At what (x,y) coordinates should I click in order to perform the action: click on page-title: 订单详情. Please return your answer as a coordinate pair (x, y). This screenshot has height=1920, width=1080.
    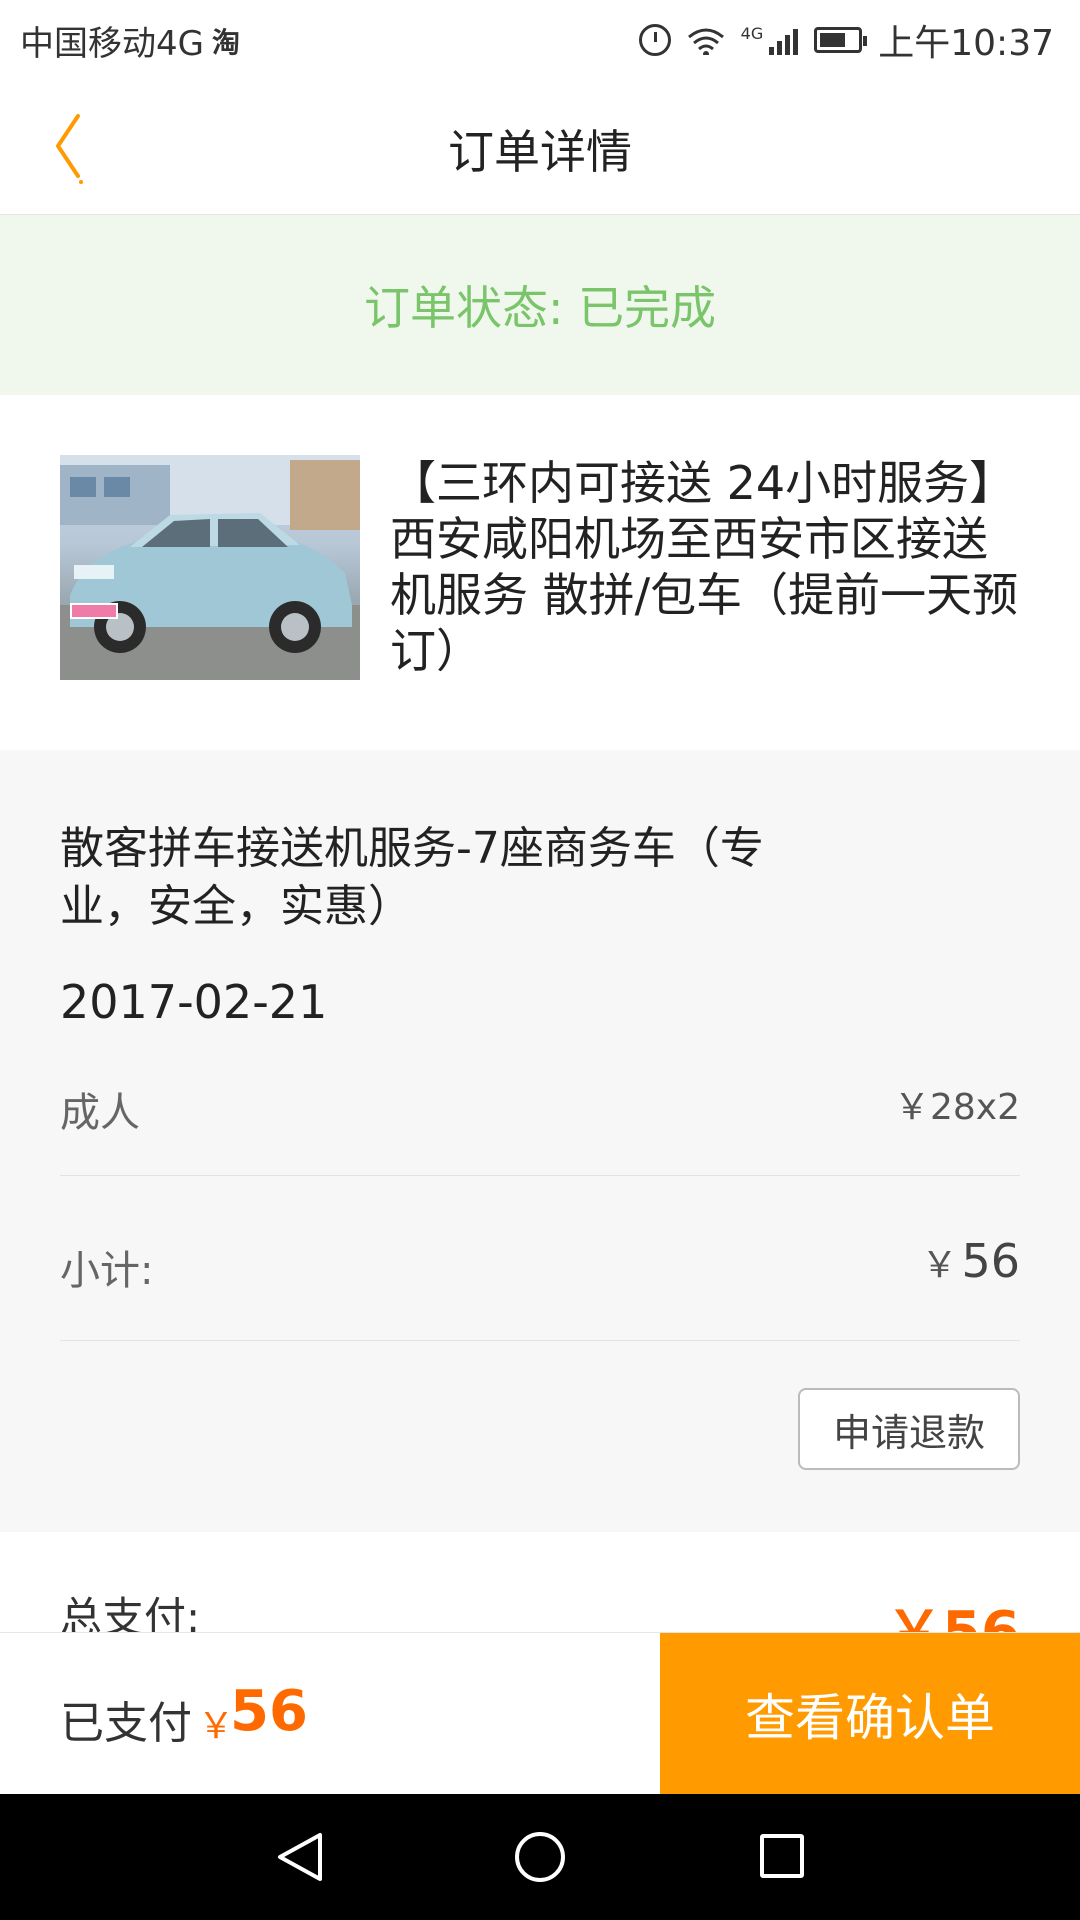
    Looking at the image, I should click on (540, 152).